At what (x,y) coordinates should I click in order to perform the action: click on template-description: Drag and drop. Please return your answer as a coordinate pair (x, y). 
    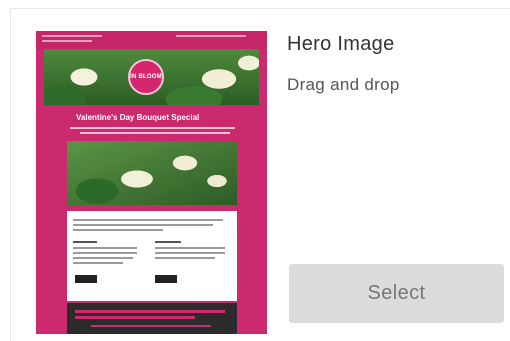
    Looking at the image, I should click on (343, 84).